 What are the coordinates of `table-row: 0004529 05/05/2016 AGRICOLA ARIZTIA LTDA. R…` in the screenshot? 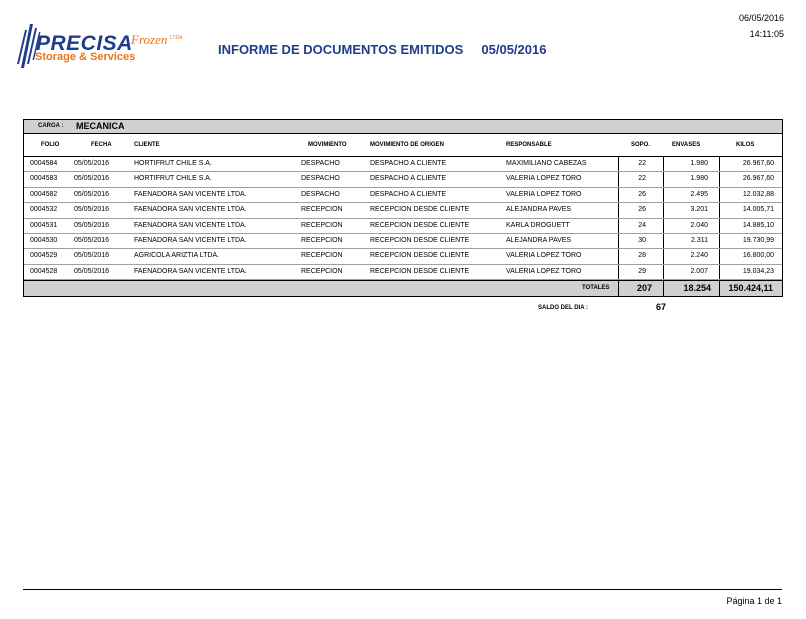 It's located at (403, 257).